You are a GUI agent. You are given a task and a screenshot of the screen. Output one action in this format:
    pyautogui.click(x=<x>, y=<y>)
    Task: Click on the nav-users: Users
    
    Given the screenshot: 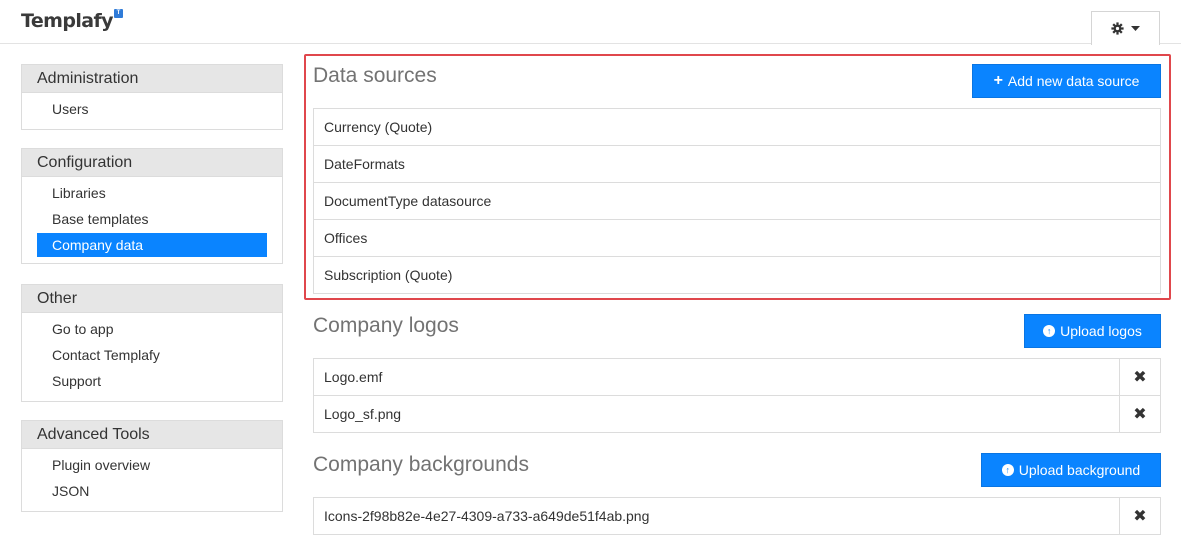 What is the action you would take?
    pyautogui.click(x=152, y=110)
    